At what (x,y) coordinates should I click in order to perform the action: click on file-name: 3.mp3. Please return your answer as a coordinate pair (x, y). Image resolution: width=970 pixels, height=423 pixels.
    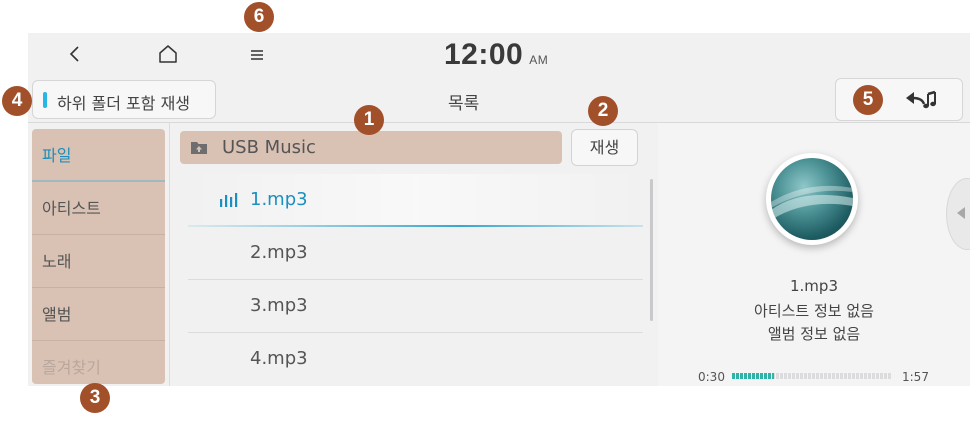
    Looking at the image, I should click on (279, 305).